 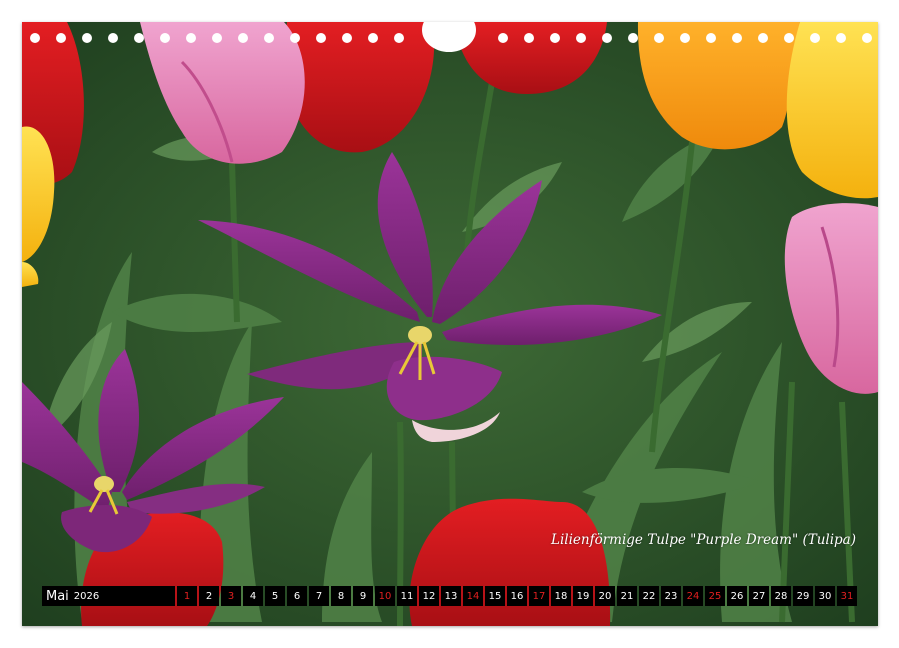 What do you see at coordinates (86, 596) in the screenshot?
I see `month-year: 2026` at bounding box center [86, 596].